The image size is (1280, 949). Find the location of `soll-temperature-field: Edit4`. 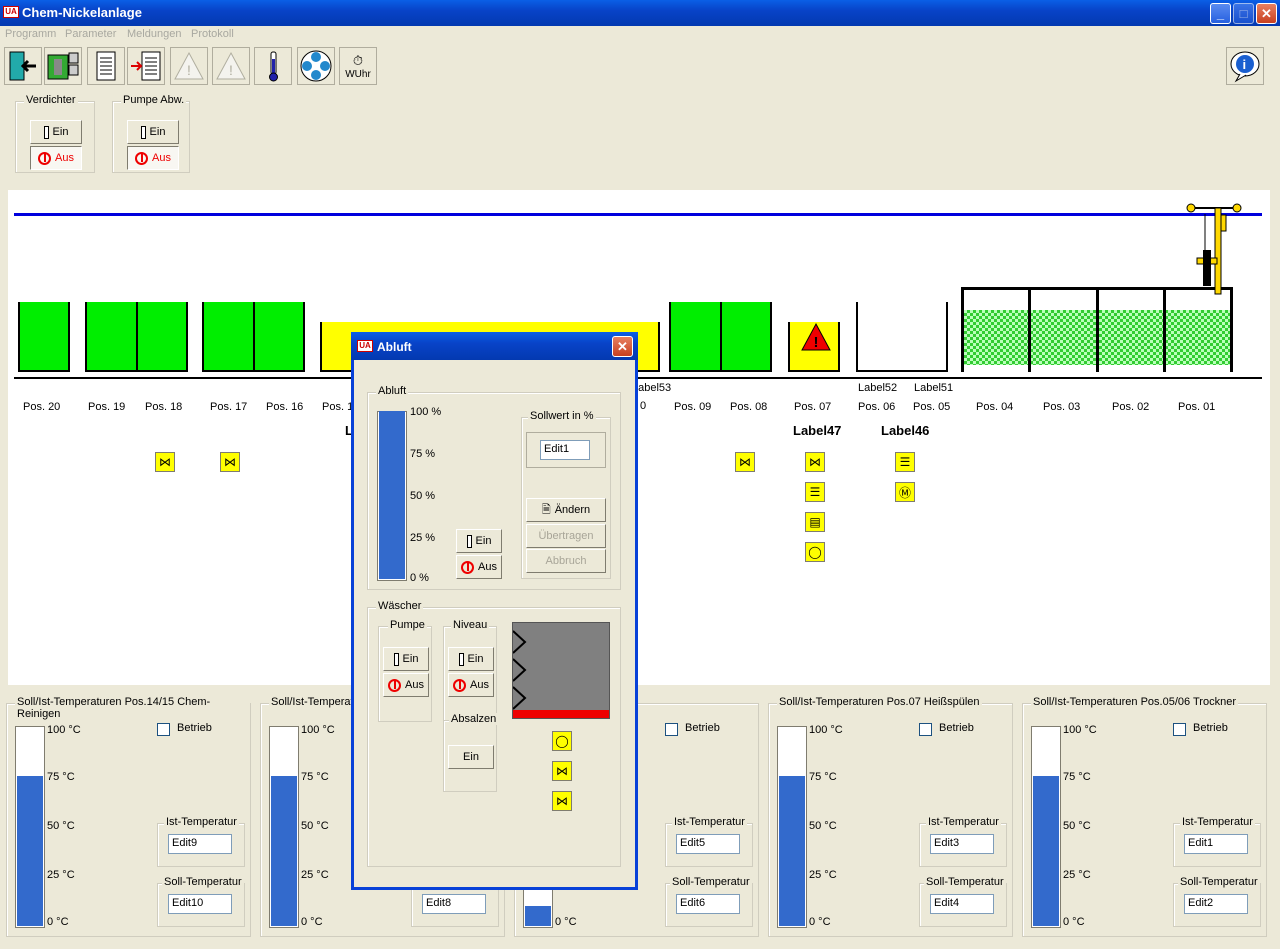

soll-temperature-field: Edit4 is located at coordinates (962, 904).